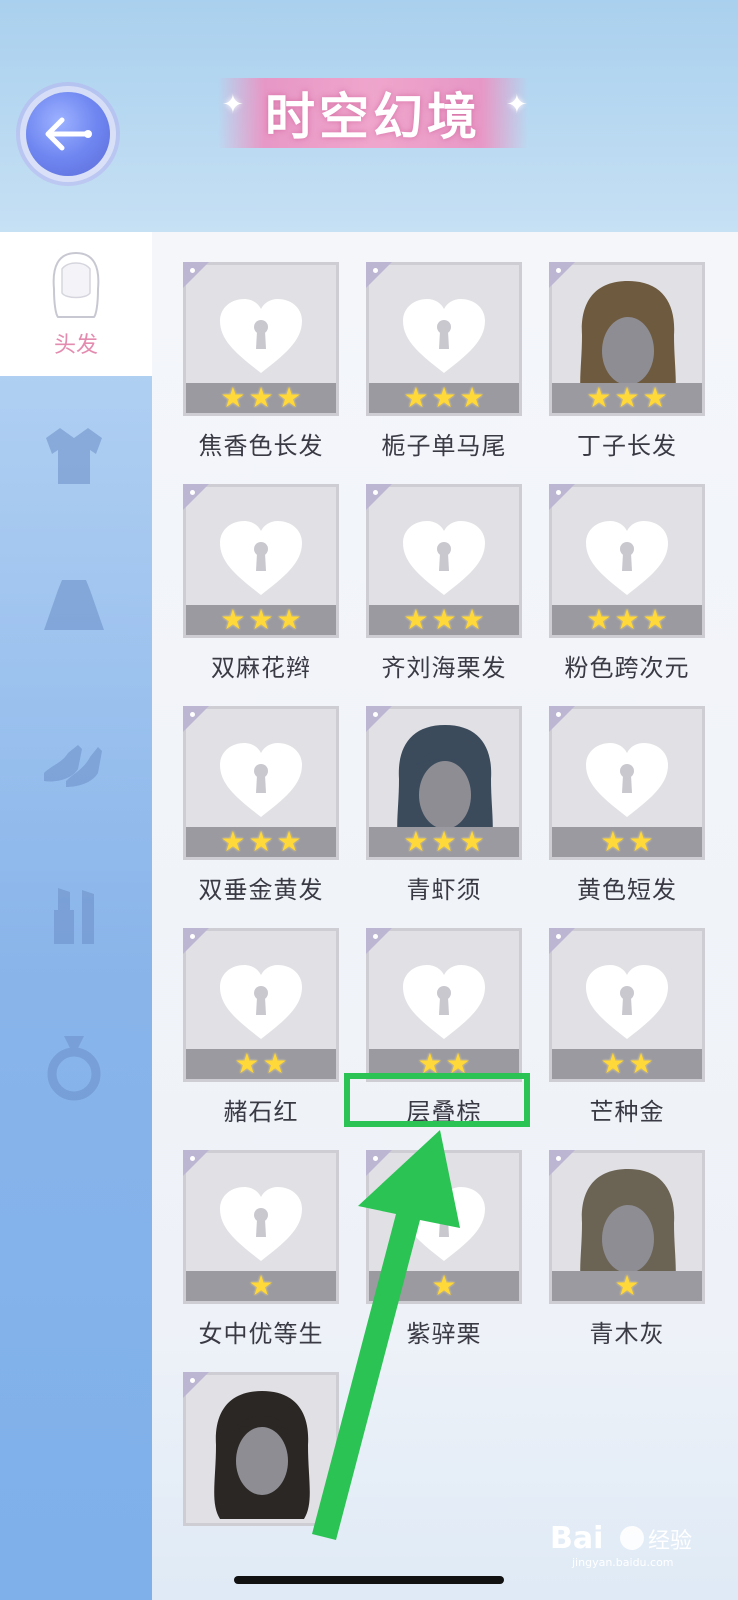 The width and height of the screenshot is (738, 1600). I want to click on hair-icon, so click(76, 284).